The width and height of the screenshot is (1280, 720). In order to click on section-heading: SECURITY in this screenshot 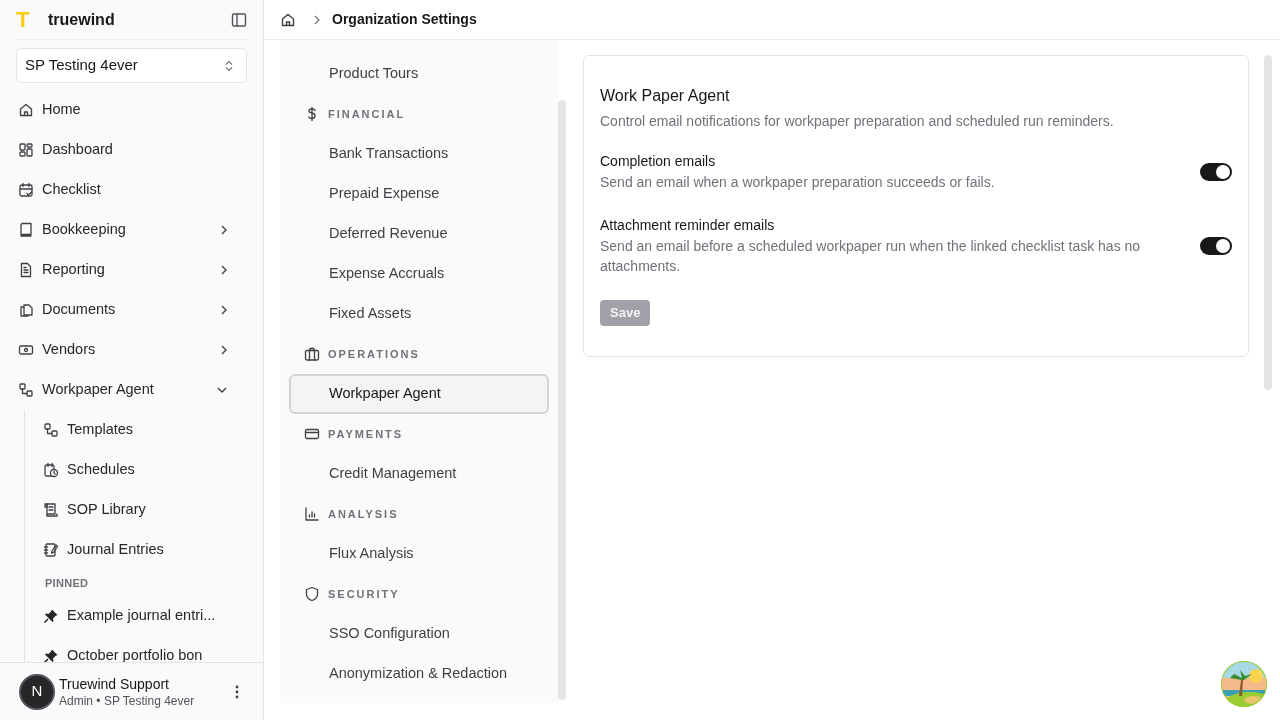, I will do `click(364, 594)`.